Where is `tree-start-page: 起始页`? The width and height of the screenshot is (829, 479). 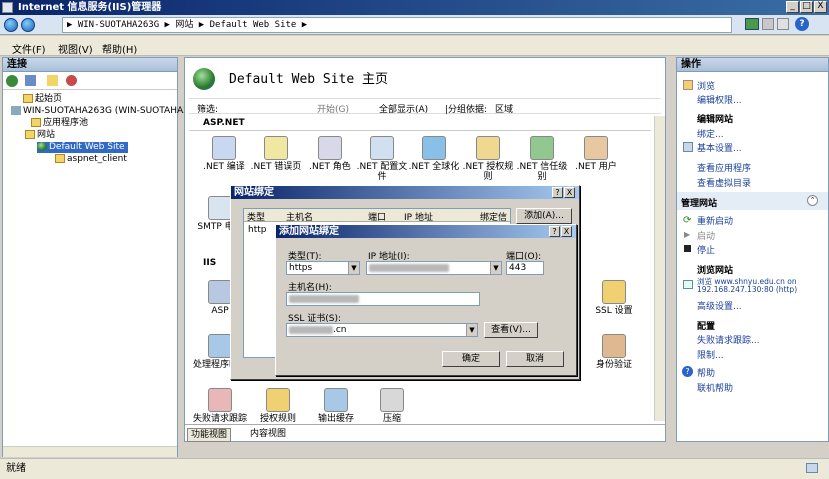 tree-start-page: 起始页 is located at coordinates (42, 99).